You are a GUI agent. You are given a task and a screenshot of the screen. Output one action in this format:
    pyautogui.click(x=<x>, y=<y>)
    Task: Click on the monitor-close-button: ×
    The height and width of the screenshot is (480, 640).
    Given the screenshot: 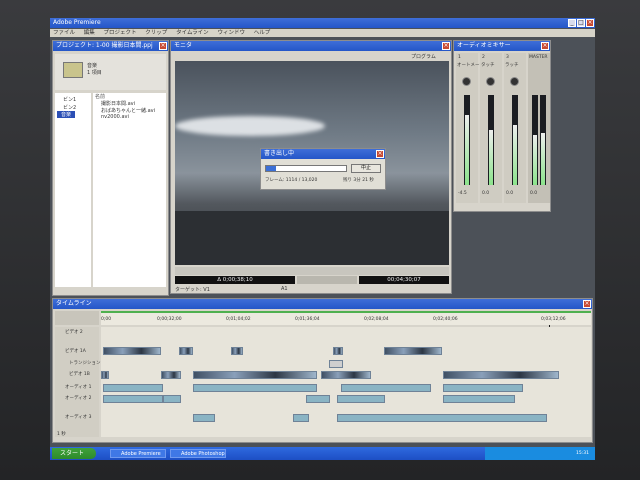 What is the action you would take?
    pyautogui.click(x=446, y=46)
    